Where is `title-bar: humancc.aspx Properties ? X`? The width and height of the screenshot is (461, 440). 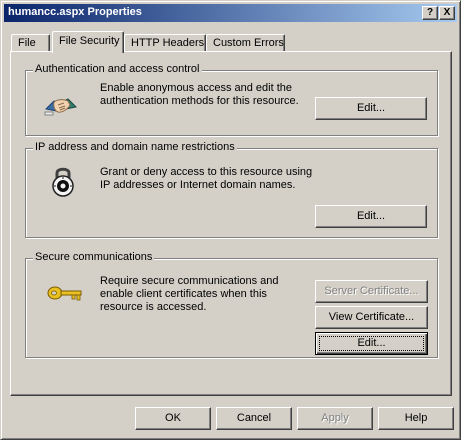
title-bar: humancc.aspx Properties ? X is located at coordinates (230, 13).